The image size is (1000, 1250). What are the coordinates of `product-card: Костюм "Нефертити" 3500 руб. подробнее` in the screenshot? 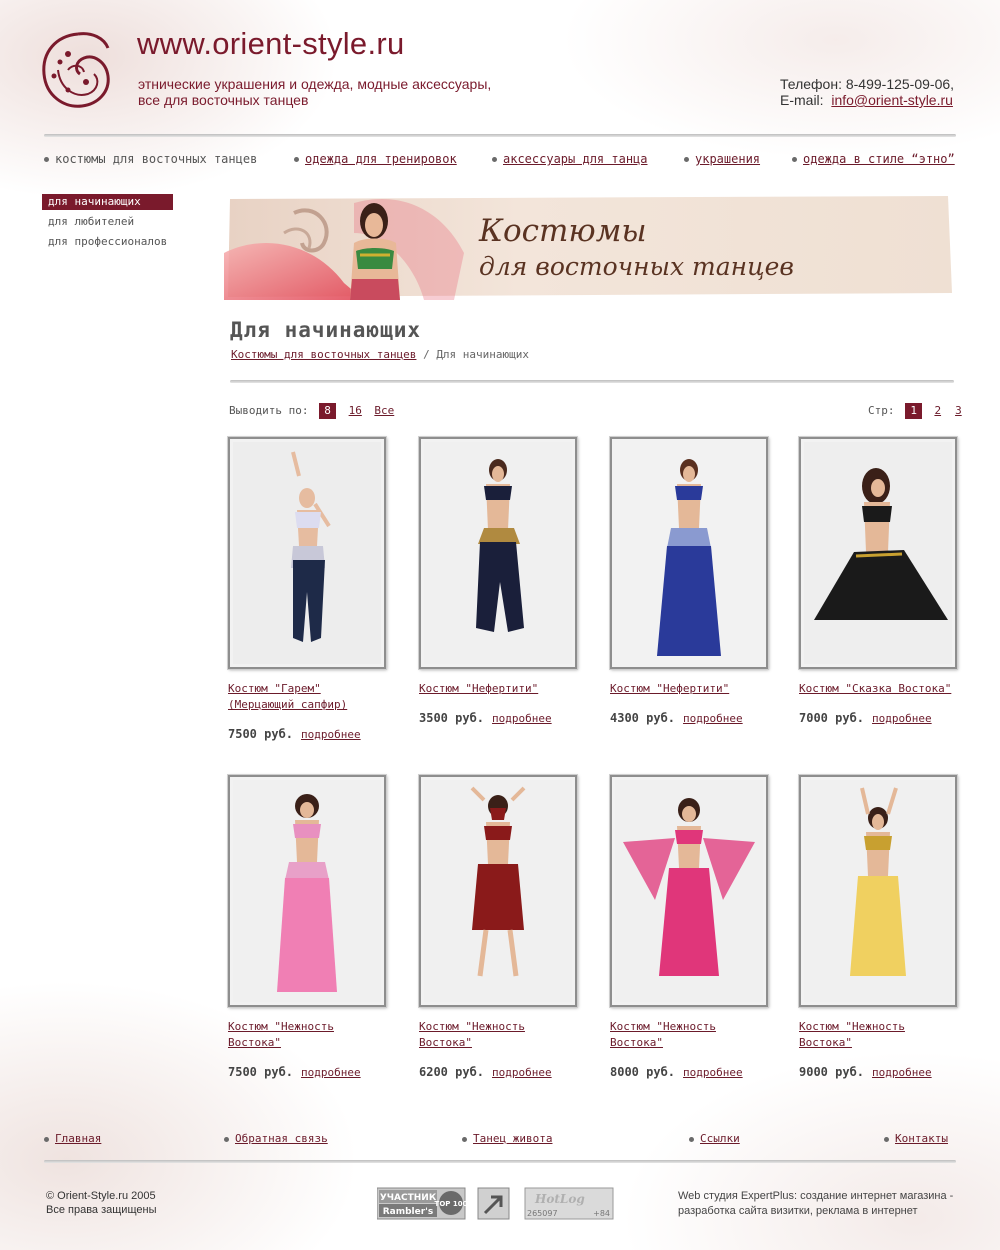 It's located at (504, 581).